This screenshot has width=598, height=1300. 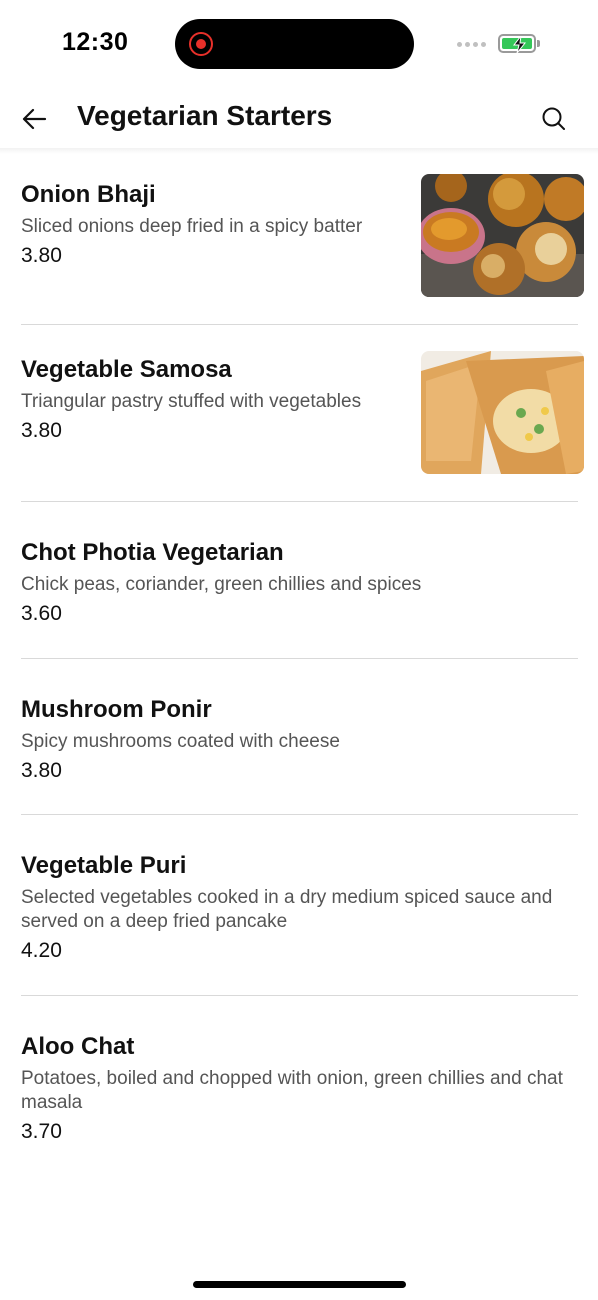 I want to click on item-name: Vegetable Puri, so click(x=104, y=865).